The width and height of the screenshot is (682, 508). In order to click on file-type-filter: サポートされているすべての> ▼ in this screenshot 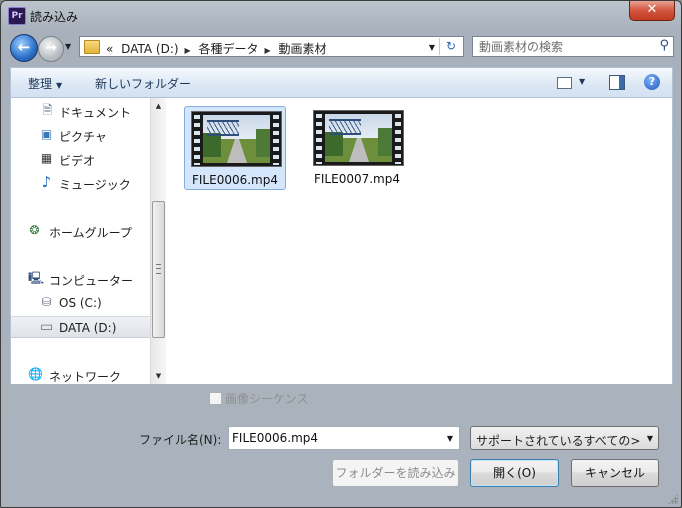, I will do `click(564, 438)`.